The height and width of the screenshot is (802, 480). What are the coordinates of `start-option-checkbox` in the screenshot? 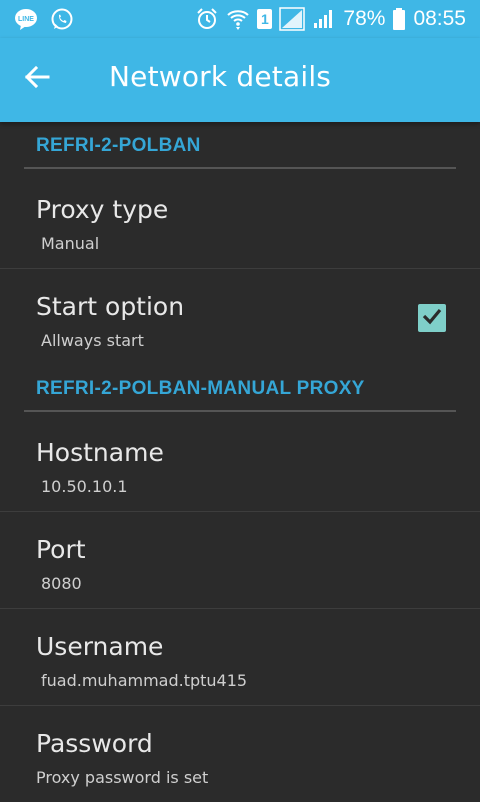 It's located at (432, 318).